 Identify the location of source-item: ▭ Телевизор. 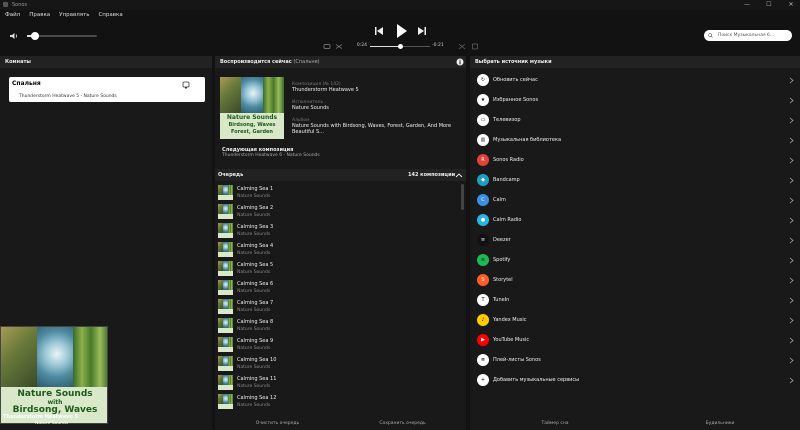
(635, 120).